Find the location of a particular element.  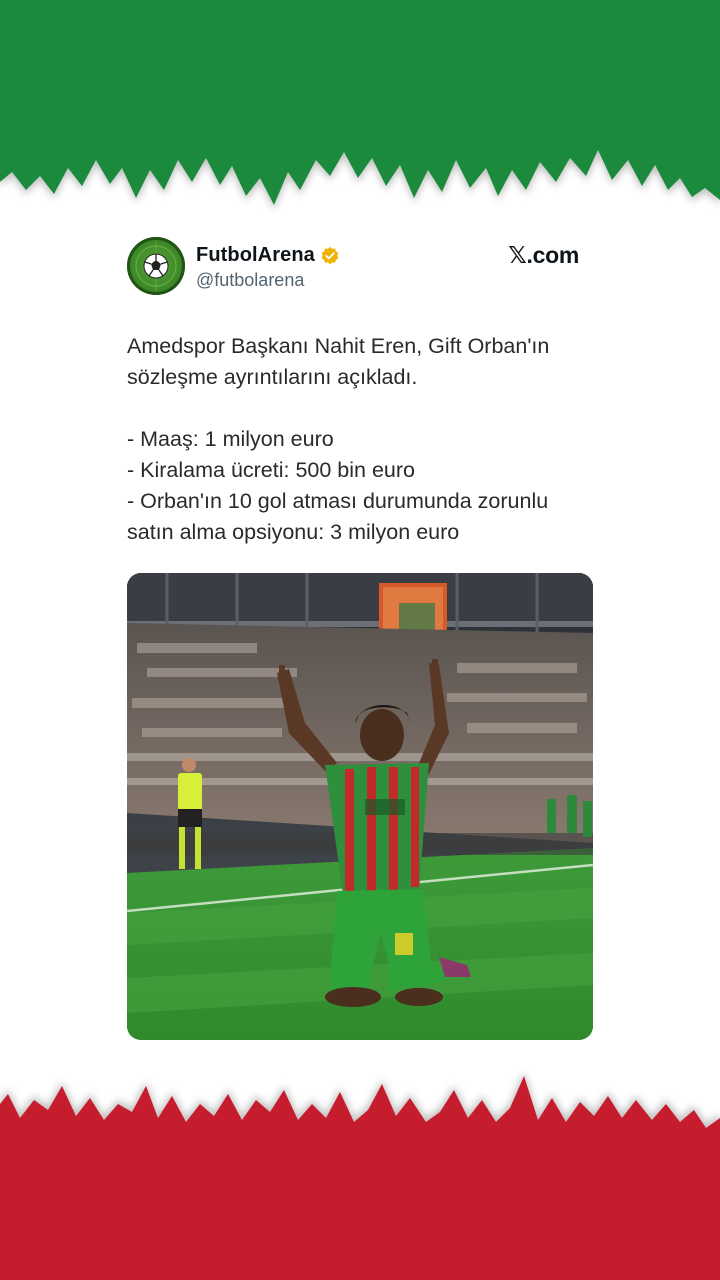

name-row: FutbolArena is located at coordinates (268, 255).